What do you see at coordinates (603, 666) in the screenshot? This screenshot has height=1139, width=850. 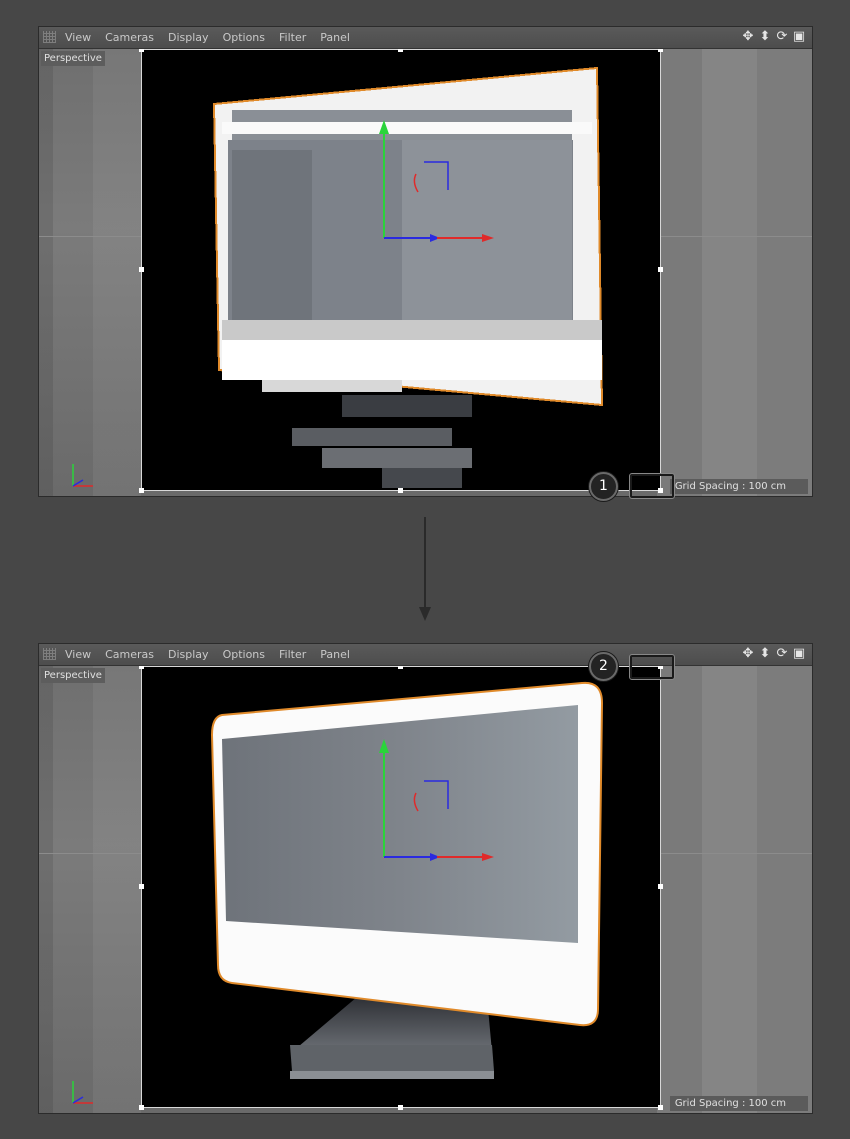 I see `step-callout-2: 2` at bounding box center [603, 666].